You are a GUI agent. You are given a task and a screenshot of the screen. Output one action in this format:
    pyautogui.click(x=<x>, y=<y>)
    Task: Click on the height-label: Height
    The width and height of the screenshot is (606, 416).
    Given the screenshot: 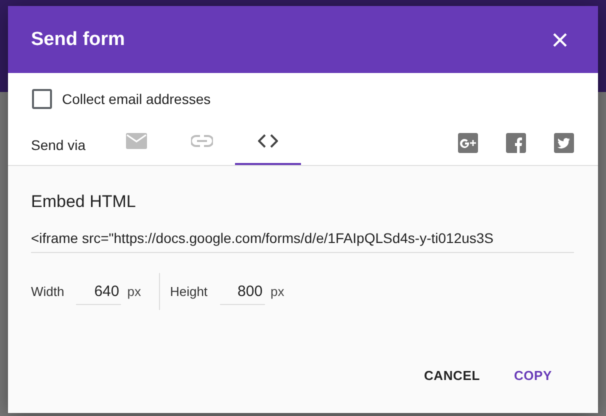 What is the action you would take?
    pyautogui.click(x=189, y=291)
    